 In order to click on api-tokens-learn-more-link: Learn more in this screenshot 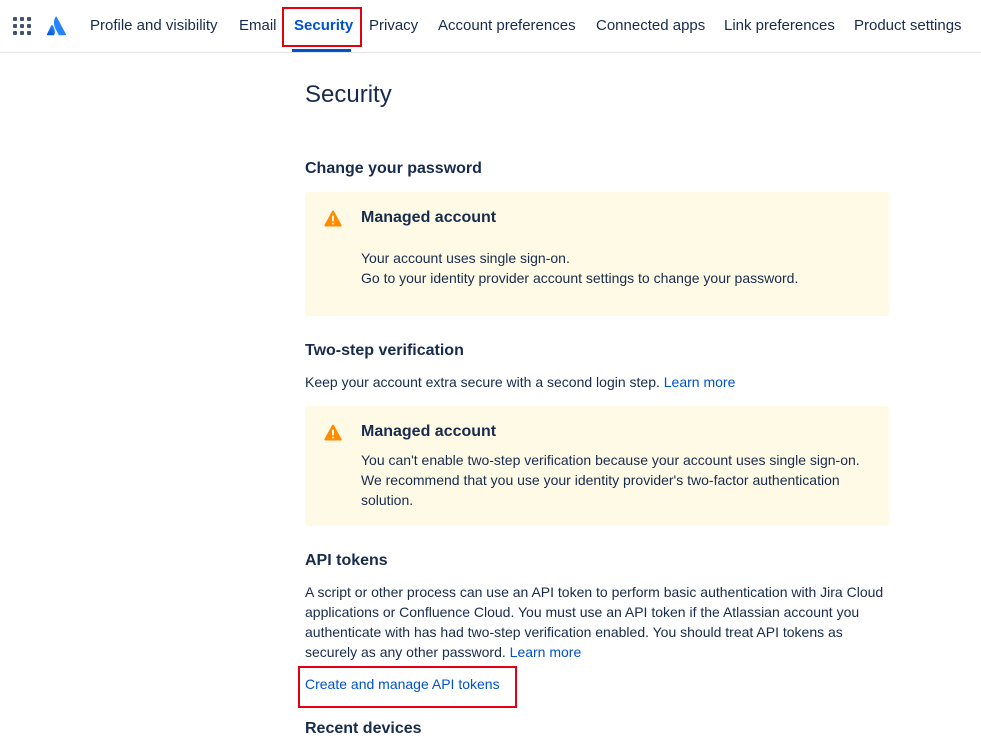, I will do `click(546, 652)`.